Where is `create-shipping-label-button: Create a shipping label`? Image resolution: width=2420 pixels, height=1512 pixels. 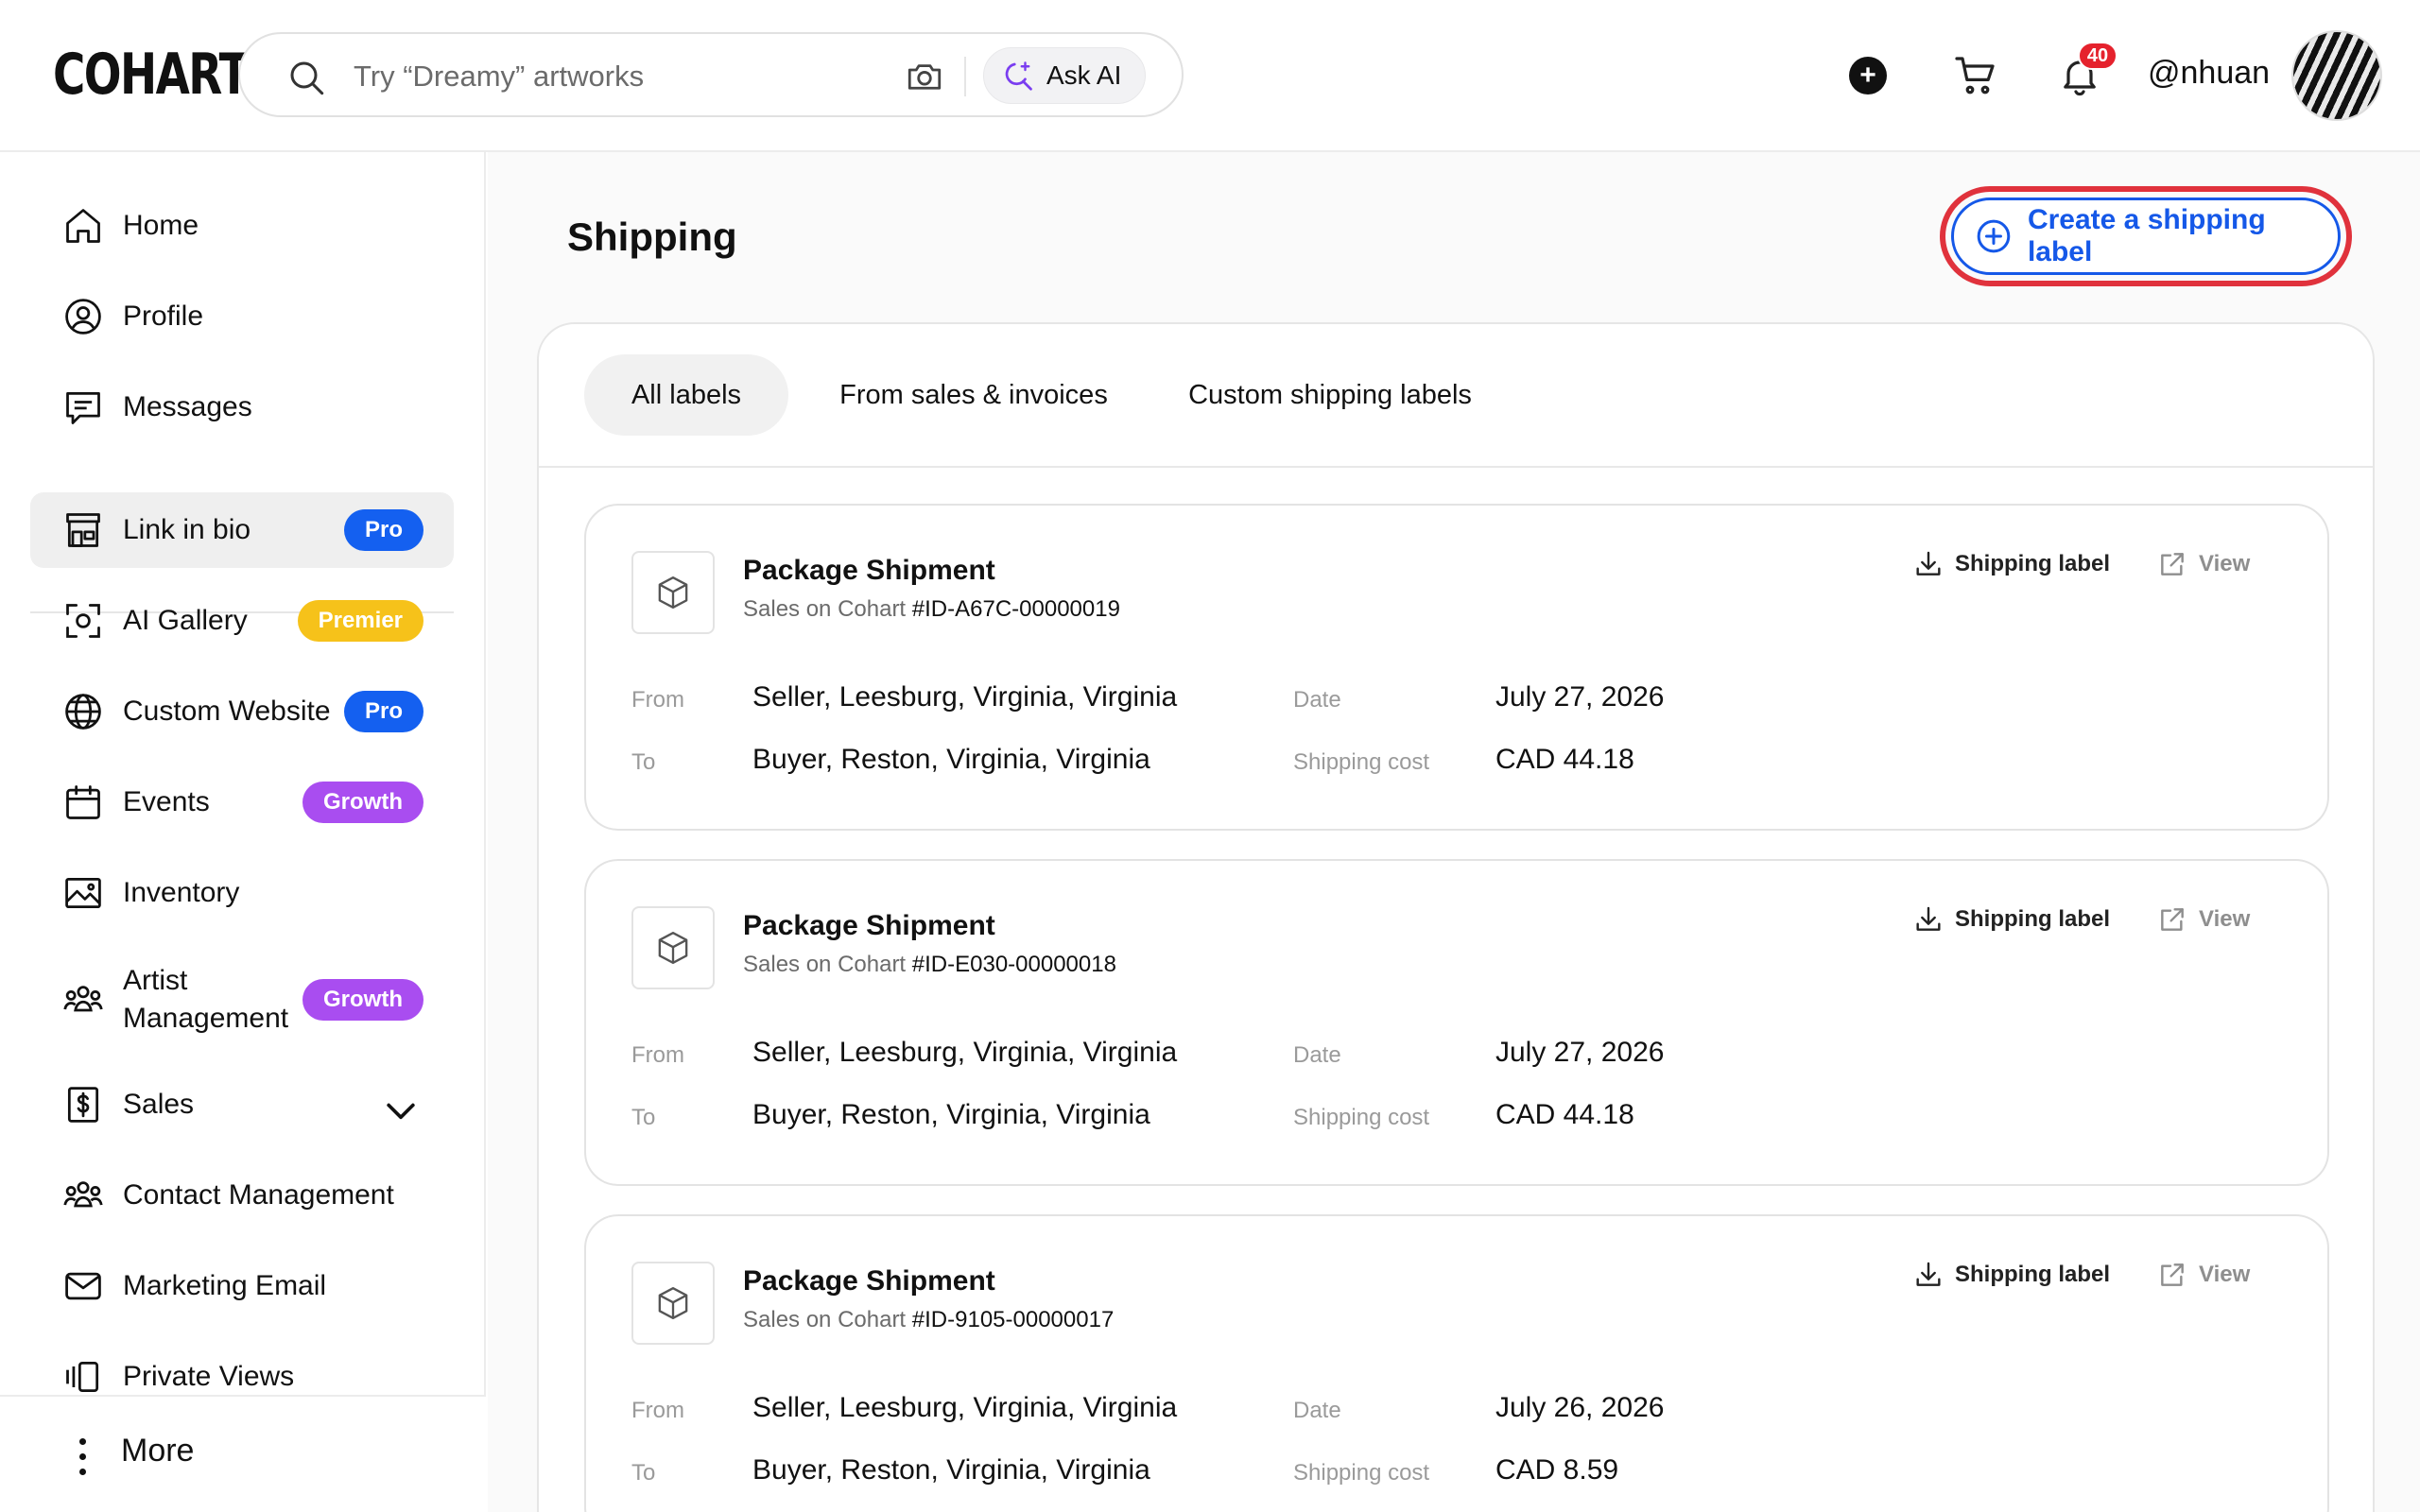
create-shipping-label-button: Create a shipping label is located at coordinates (2146, 236).